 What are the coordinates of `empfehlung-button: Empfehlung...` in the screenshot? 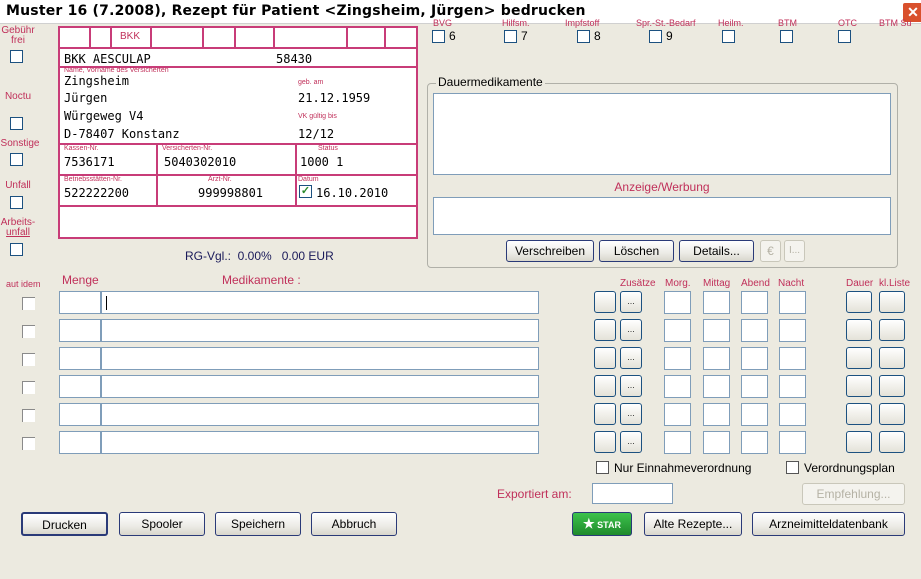 It's located at (853, 494).